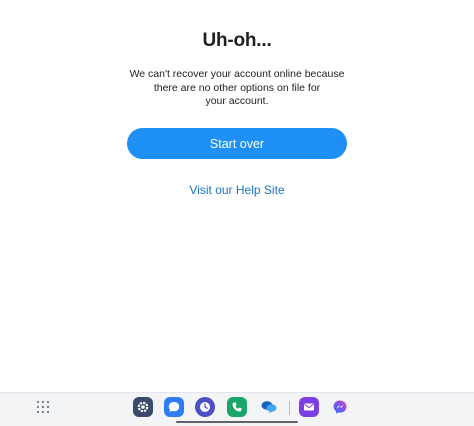 The image size is (474, 426). I want to click on chat-bubbles-icon, so click(269, 407).